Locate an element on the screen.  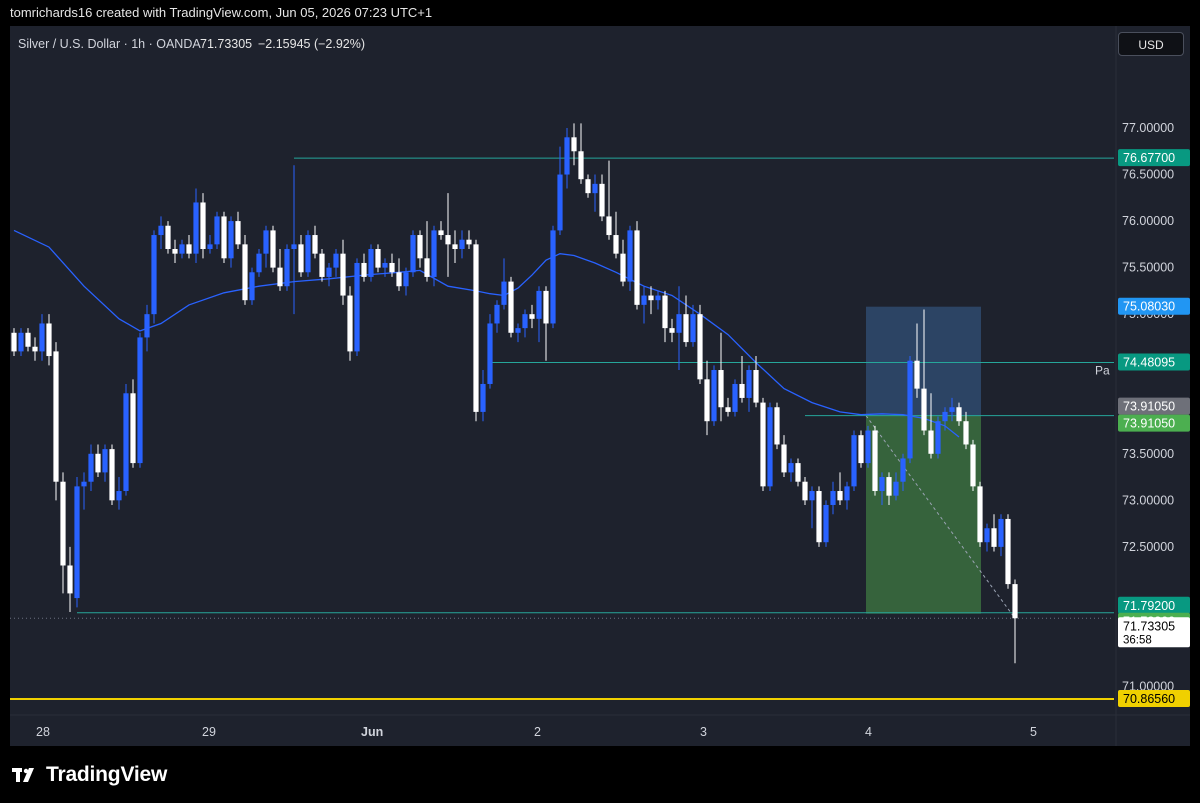
legend-price: 71.73305 is located at coordinates (226, 44).